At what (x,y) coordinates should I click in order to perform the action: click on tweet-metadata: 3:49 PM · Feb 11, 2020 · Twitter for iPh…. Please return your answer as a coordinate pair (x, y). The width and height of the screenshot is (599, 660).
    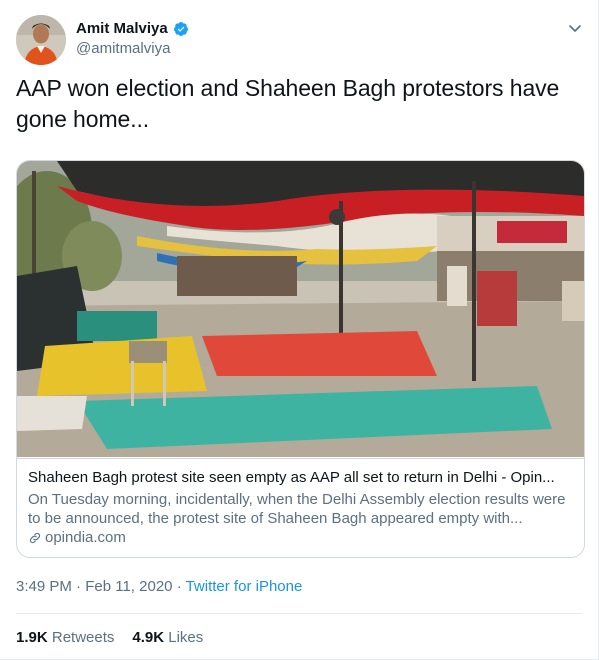
    Looking at the image, I should click on (159, 586).